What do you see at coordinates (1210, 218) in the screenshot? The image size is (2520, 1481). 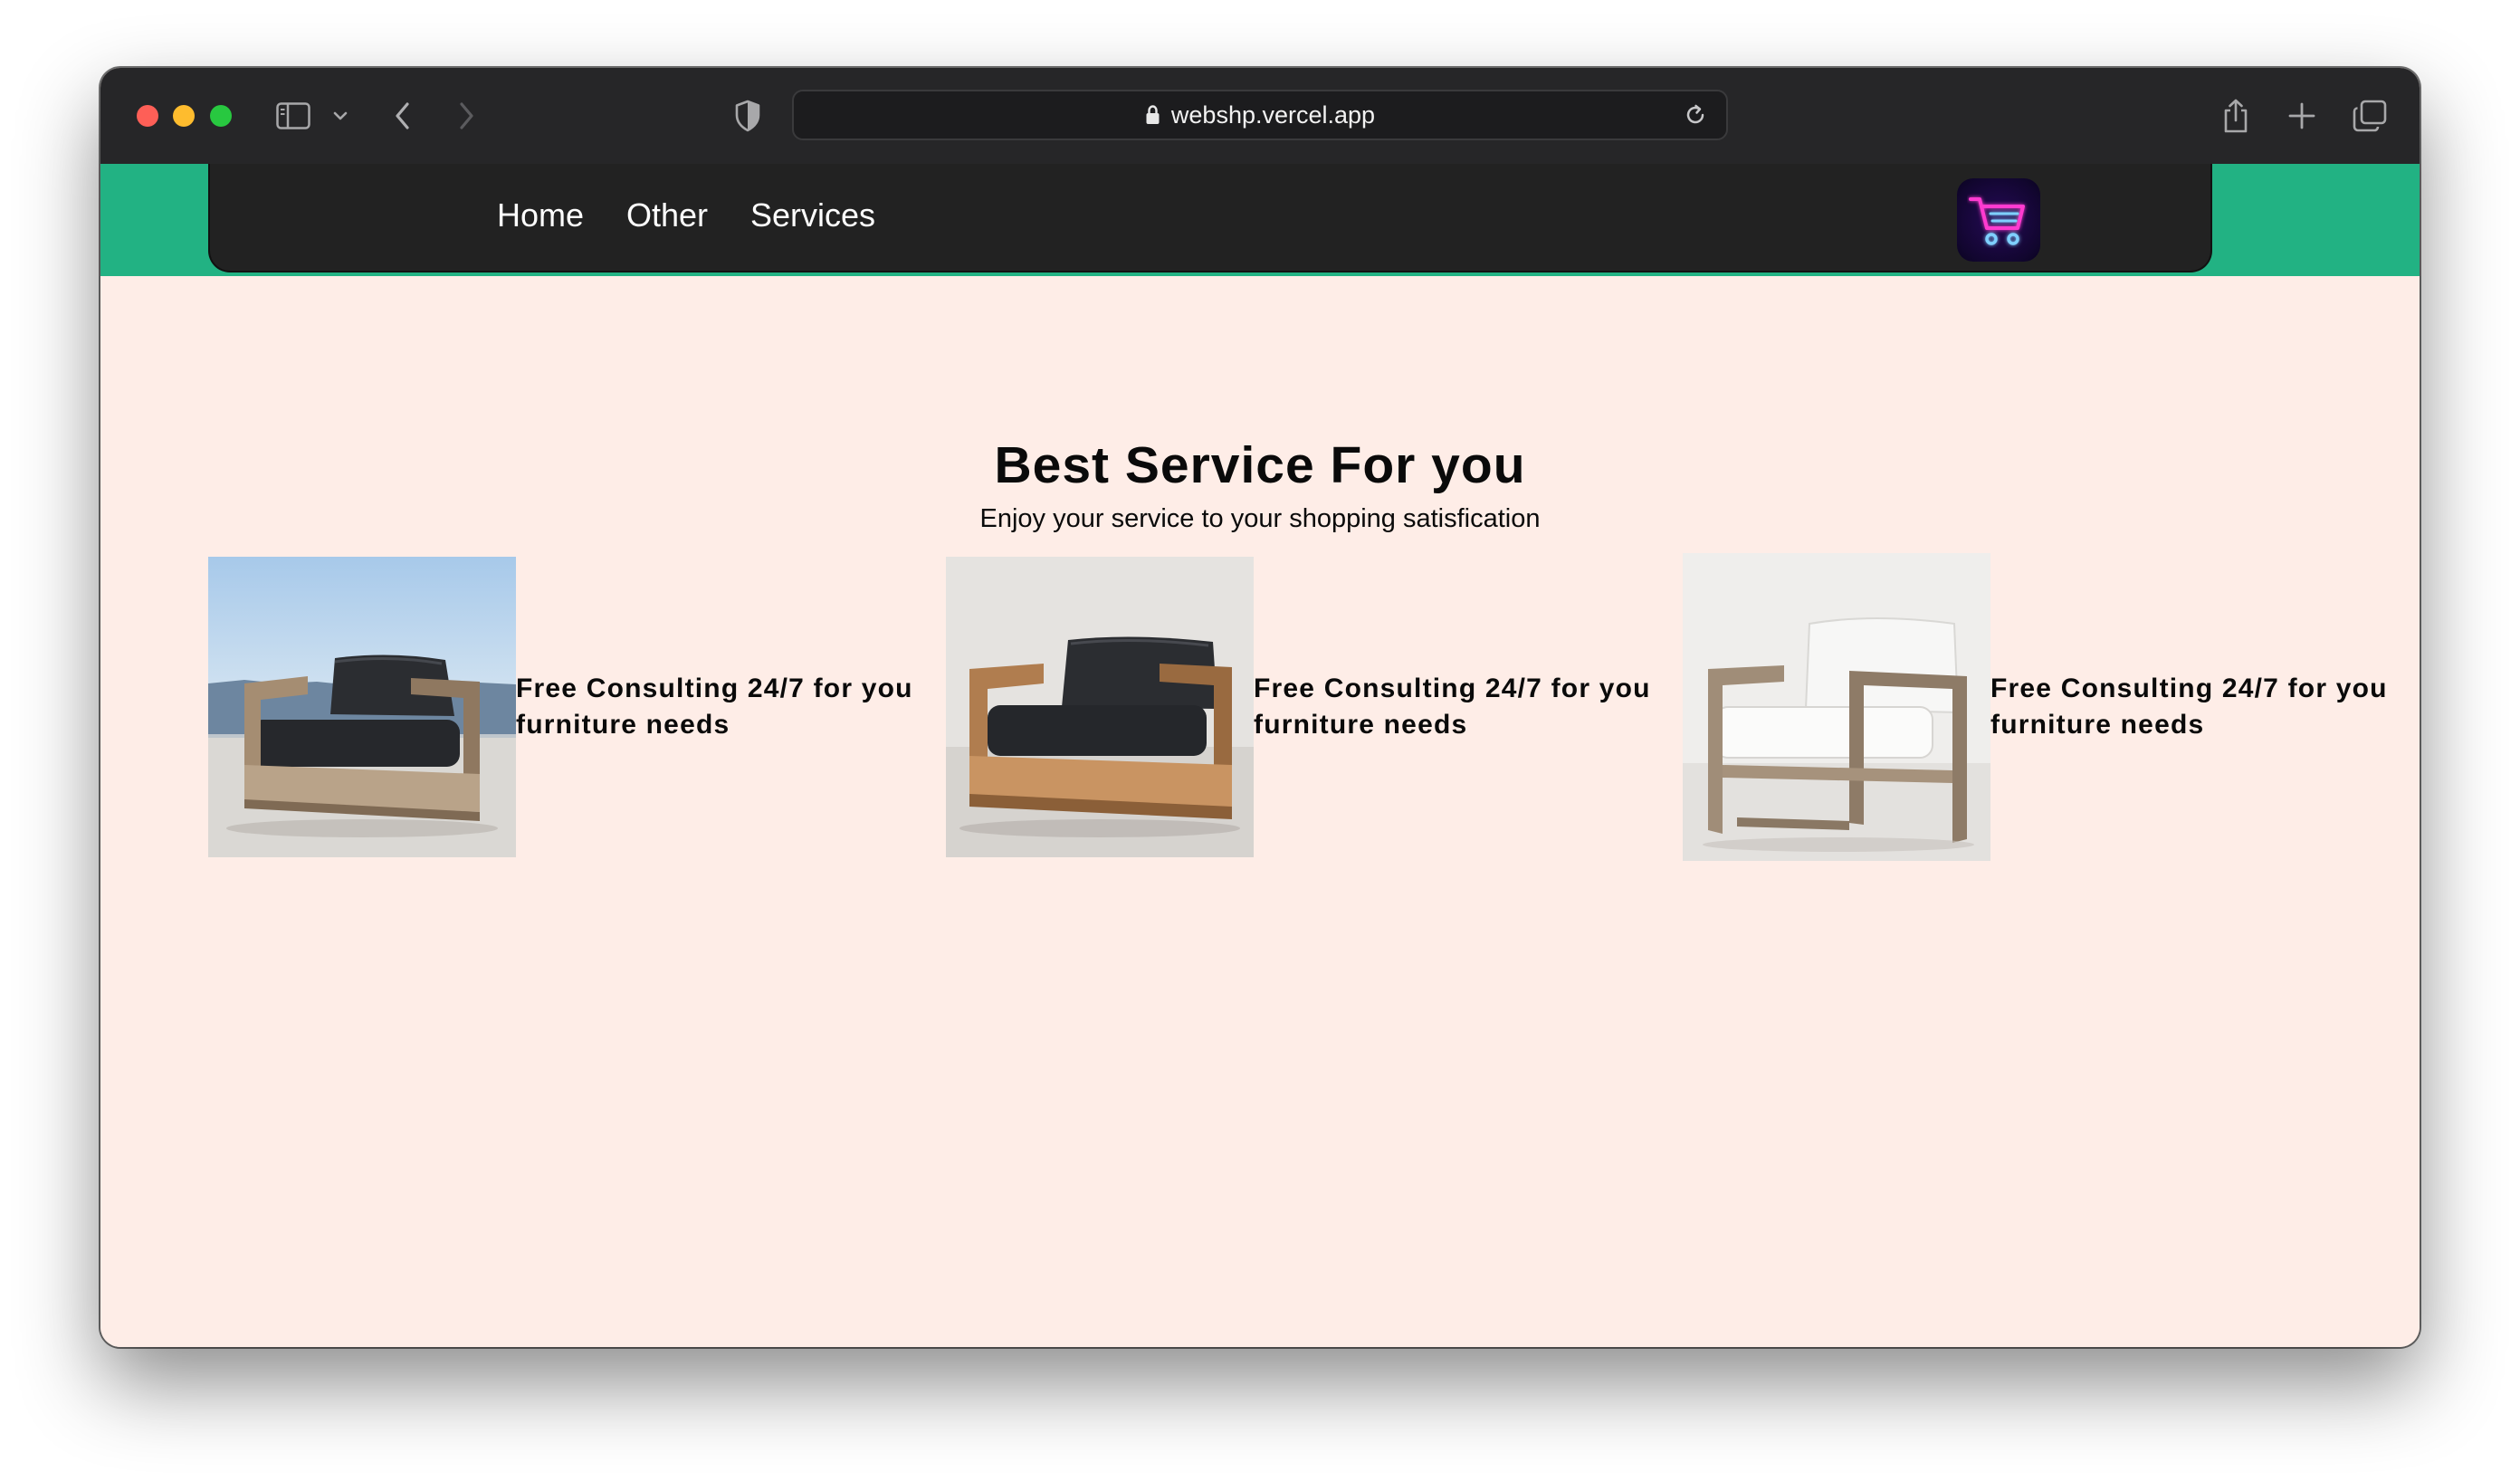 I see `navigation-bar: Home Other Services` at bounding box center [1210, 218].